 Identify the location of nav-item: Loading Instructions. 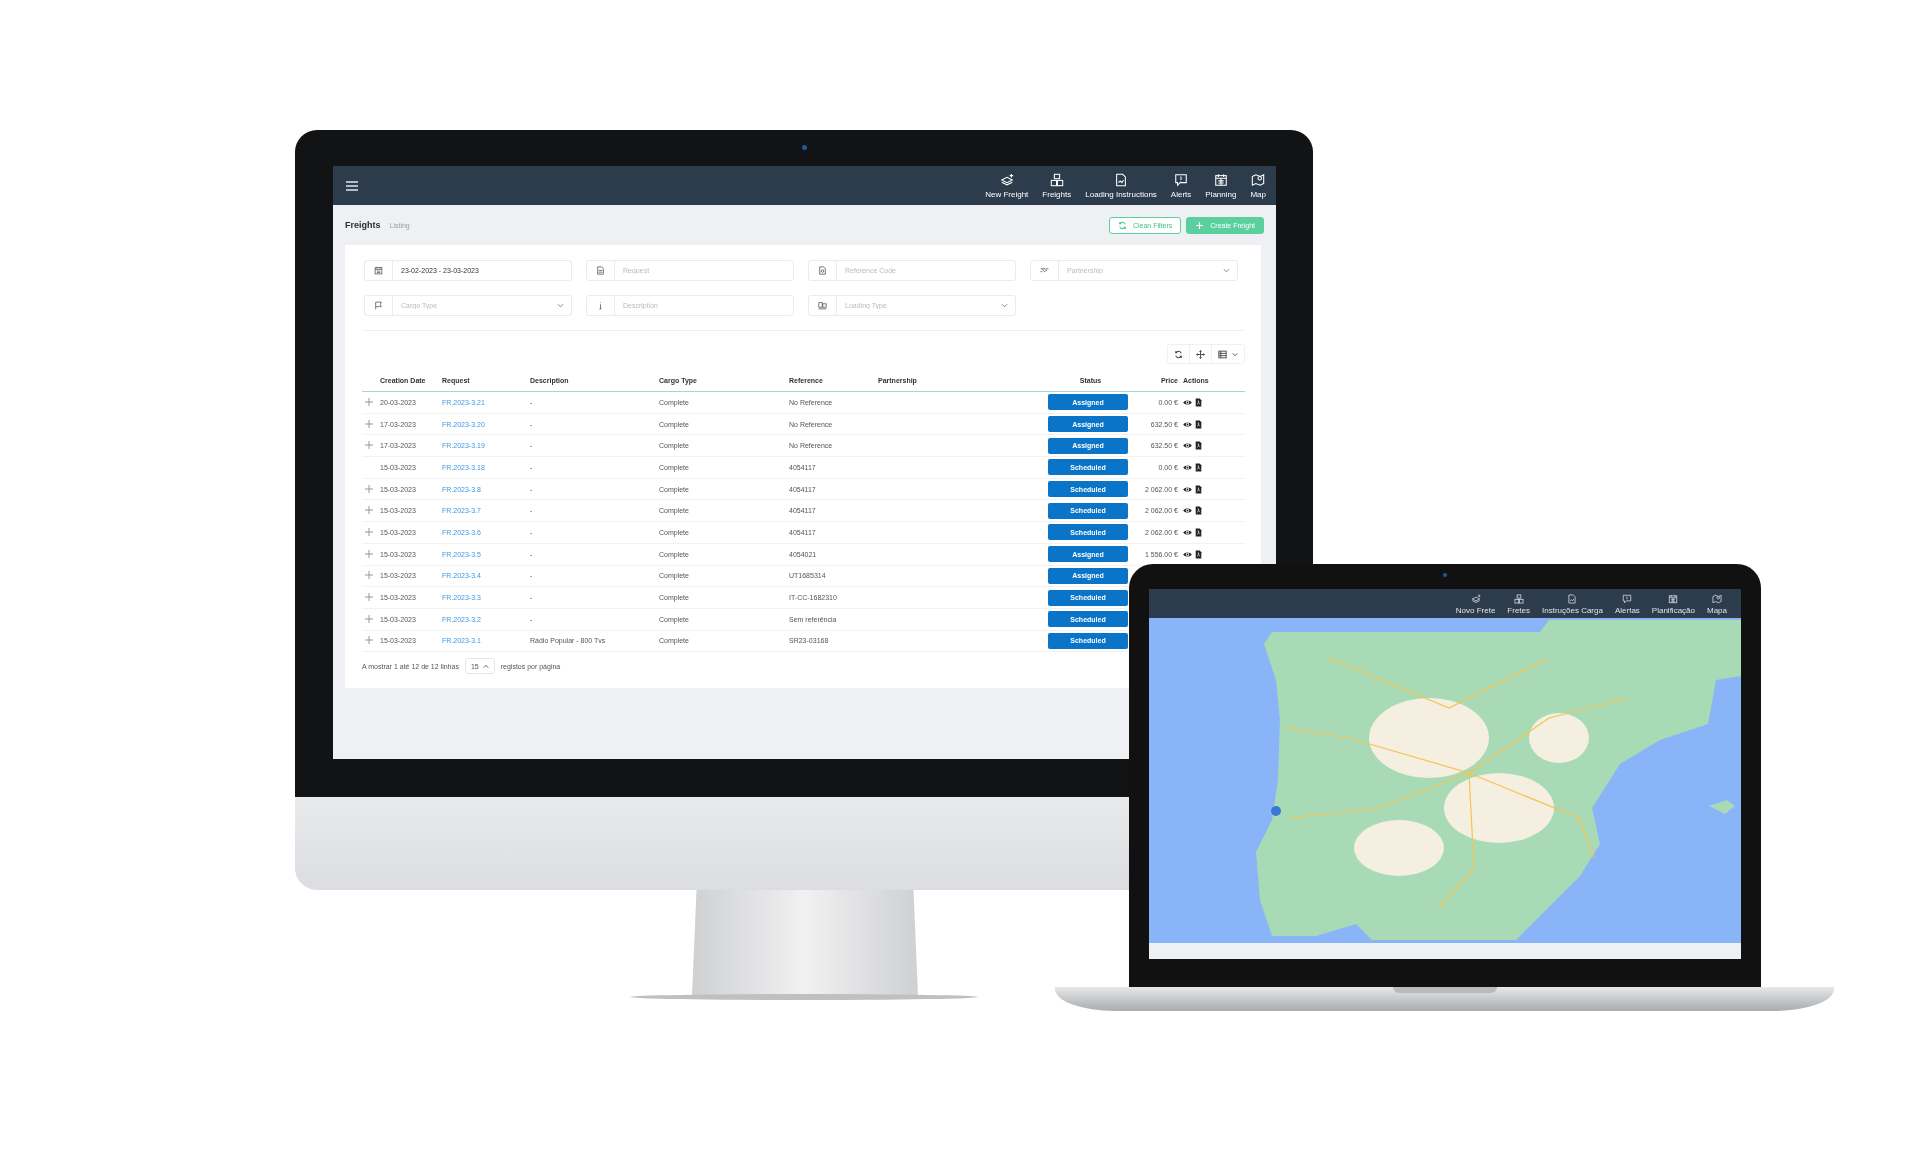
(1121, 185).